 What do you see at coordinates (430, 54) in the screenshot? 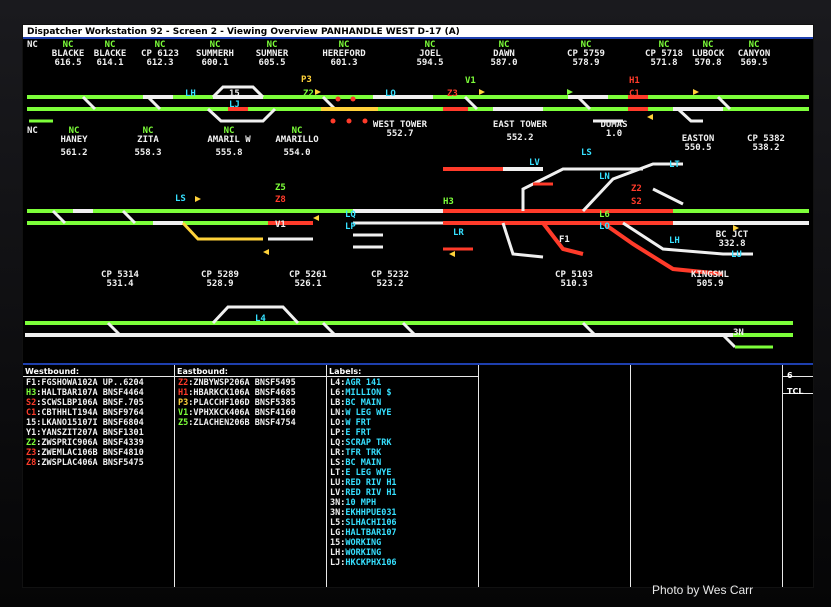
I see `location-joel: NC JOEL 594.5` at bounding box center [430, 54].